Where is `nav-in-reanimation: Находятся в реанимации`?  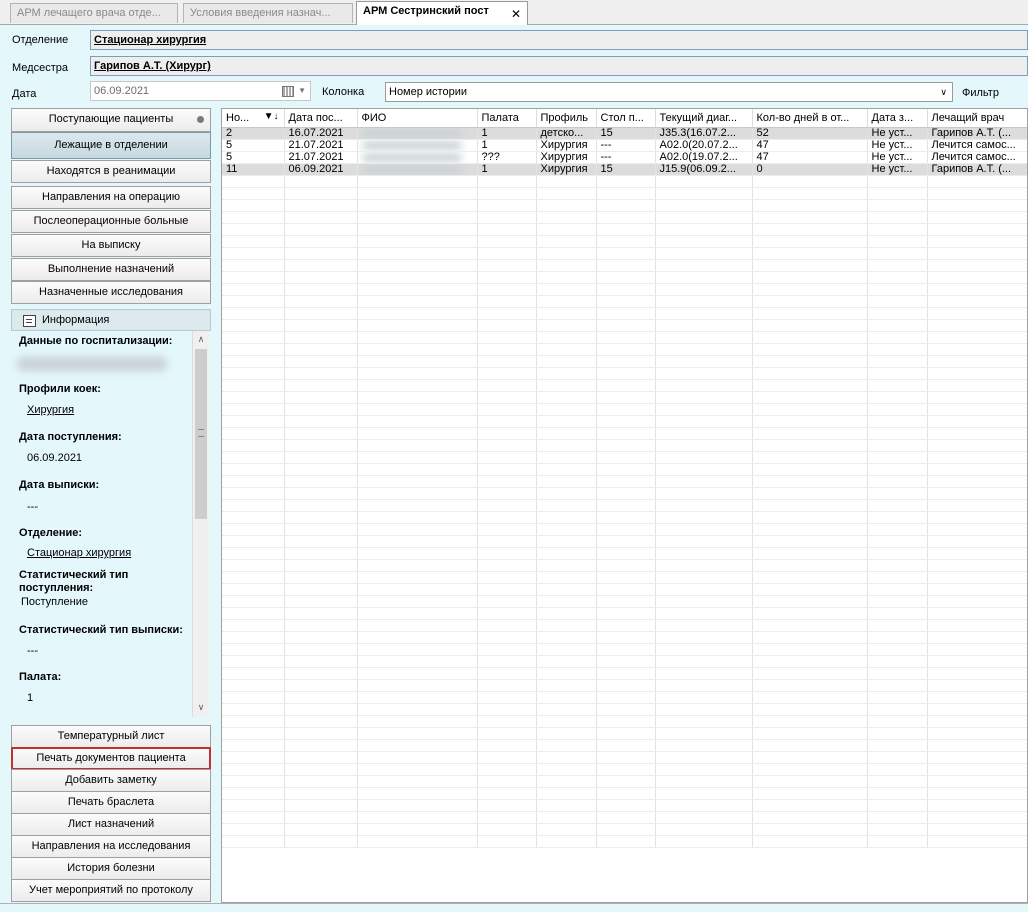 nav-in-reanimation: Находятся в реанимации is located at coordinates (111, 171).